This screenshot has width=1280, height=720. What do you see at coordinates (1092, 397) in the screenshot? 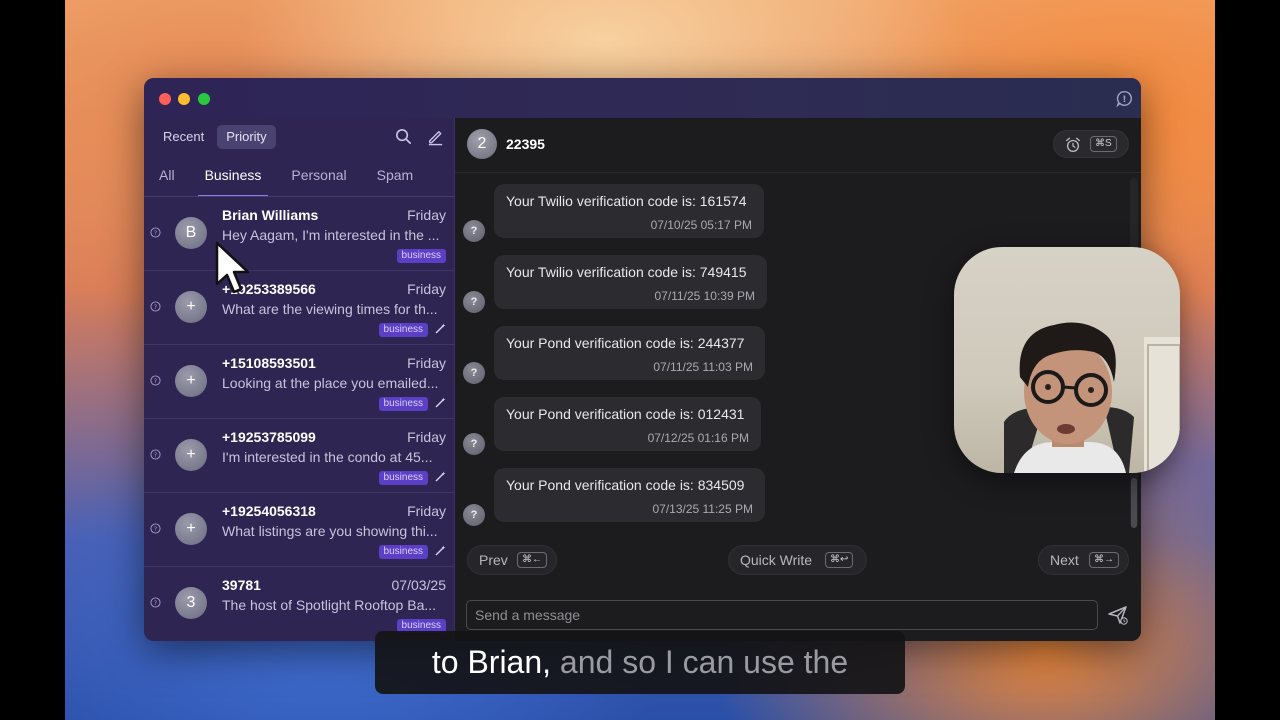
I see `presenter-video` at bounding box center [1092, 397].